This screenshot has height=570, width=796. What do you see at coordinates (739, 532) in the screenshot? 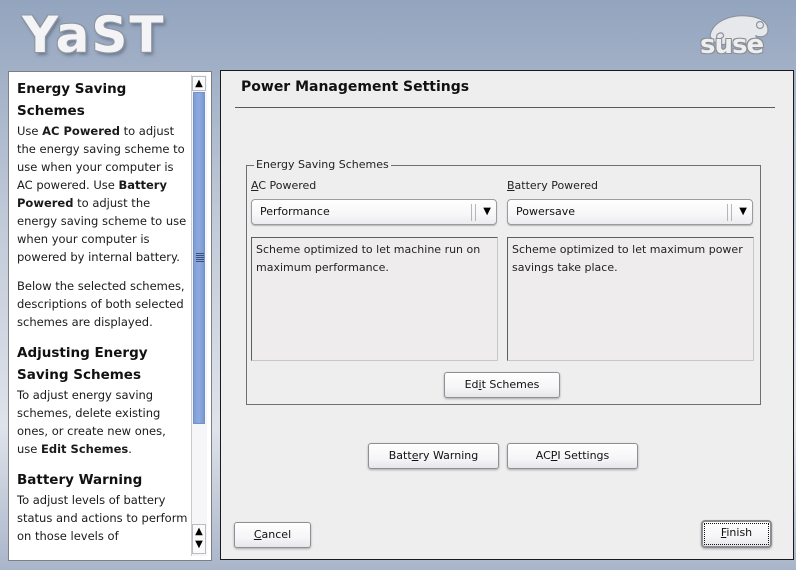
I see `label-text: inish` at bounding box center [739, 532].